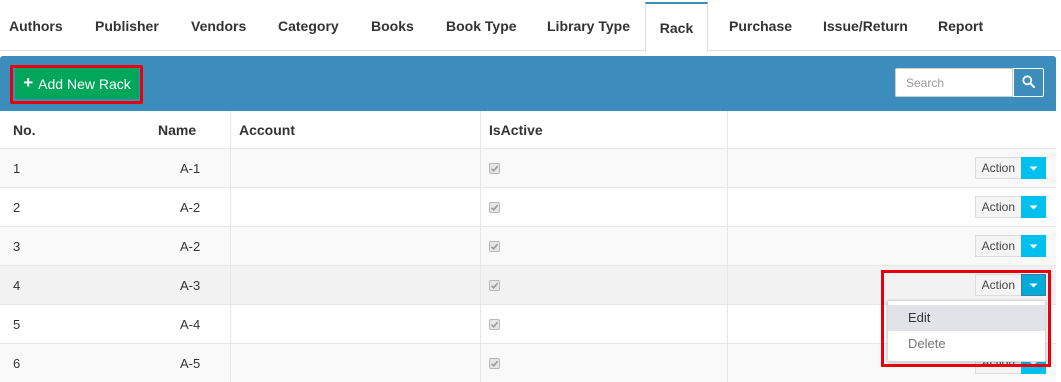  What do you see at coordinates (960, 25) in the screenshot?
I see `tab-report: Report` at bounding box center [960, 25].